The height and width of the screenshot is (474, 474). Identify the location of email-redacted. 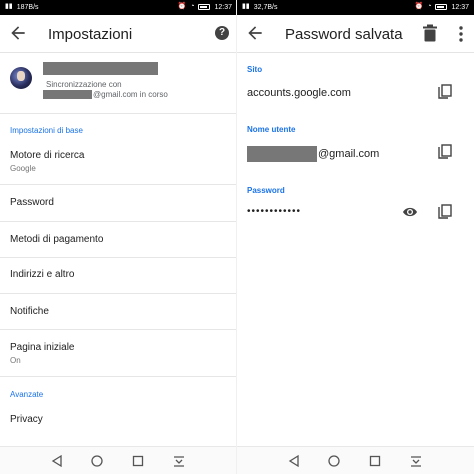
(67, 94).